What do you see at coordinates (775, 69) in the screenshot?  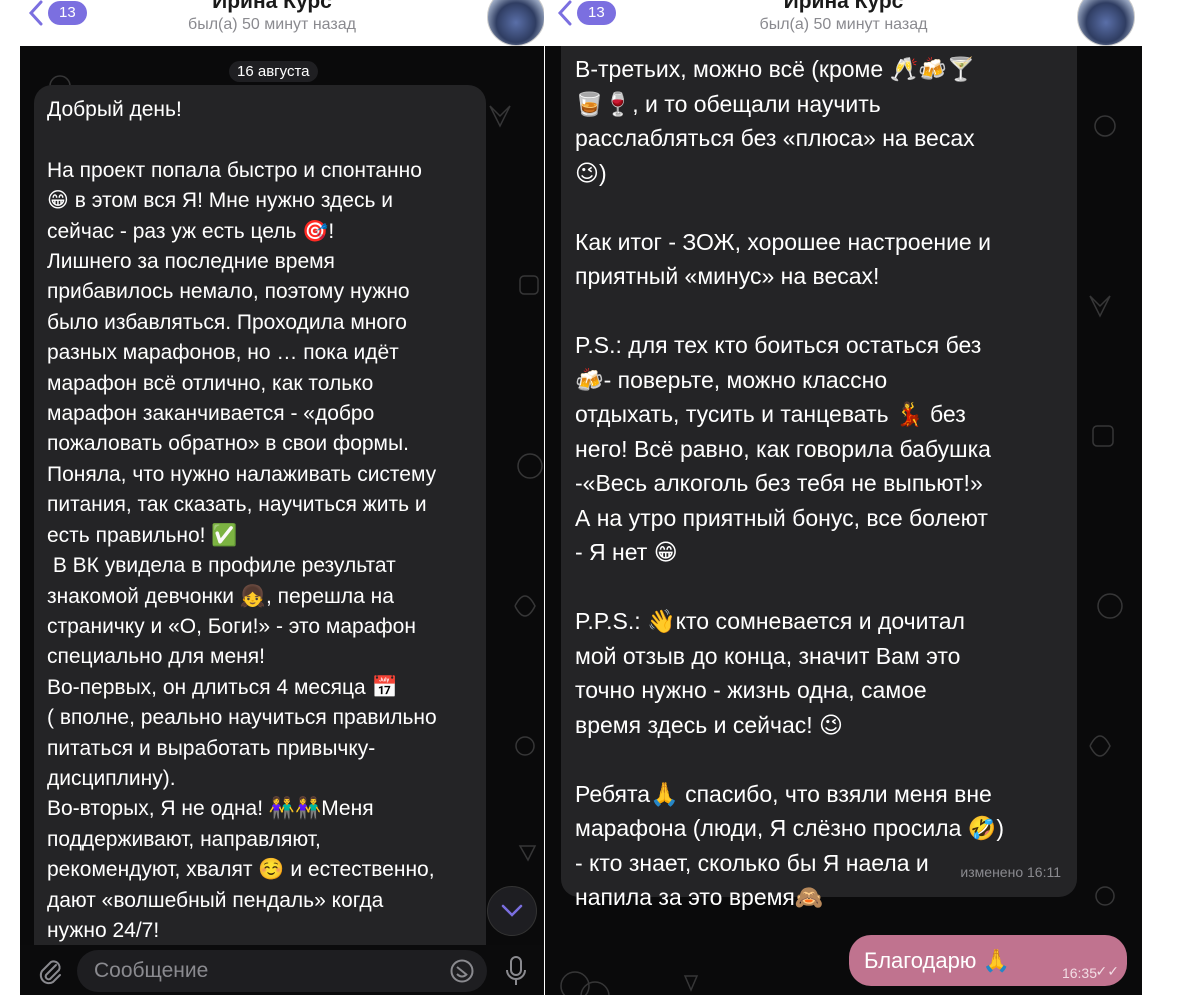 I see `message-line: В-третьих, можно всё (кроме 🥂🍻🍸` at bounding box center [775, 69].